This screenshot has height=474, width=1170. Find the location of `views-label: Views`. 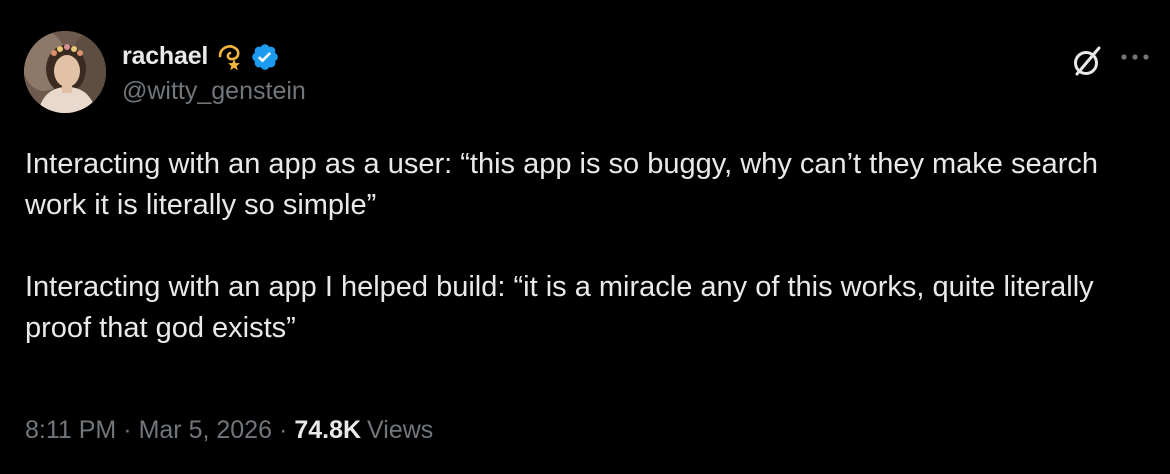

views-label: Views is located at coordinates (400, 430).